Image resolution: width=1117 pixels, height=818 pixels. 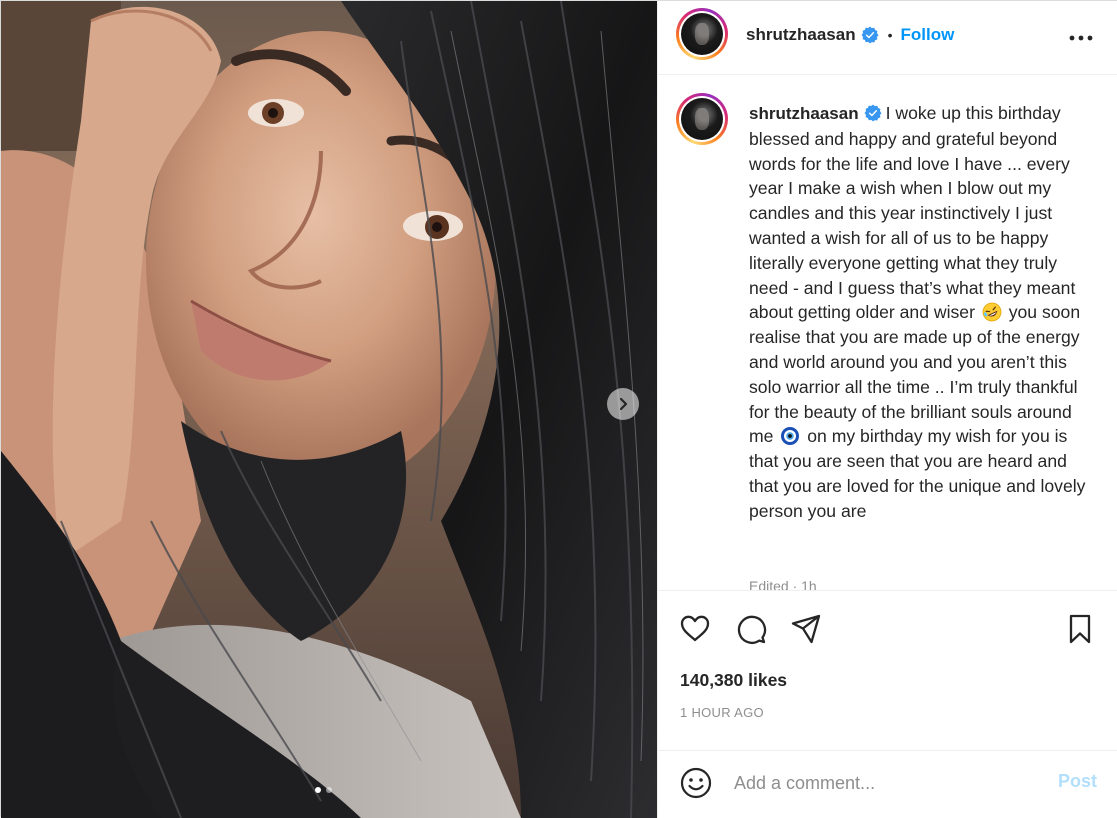 What do you see at coordinates (323, 790) in the screenshot?
I see `carousel-indicator` at bounding box center [323, 790].